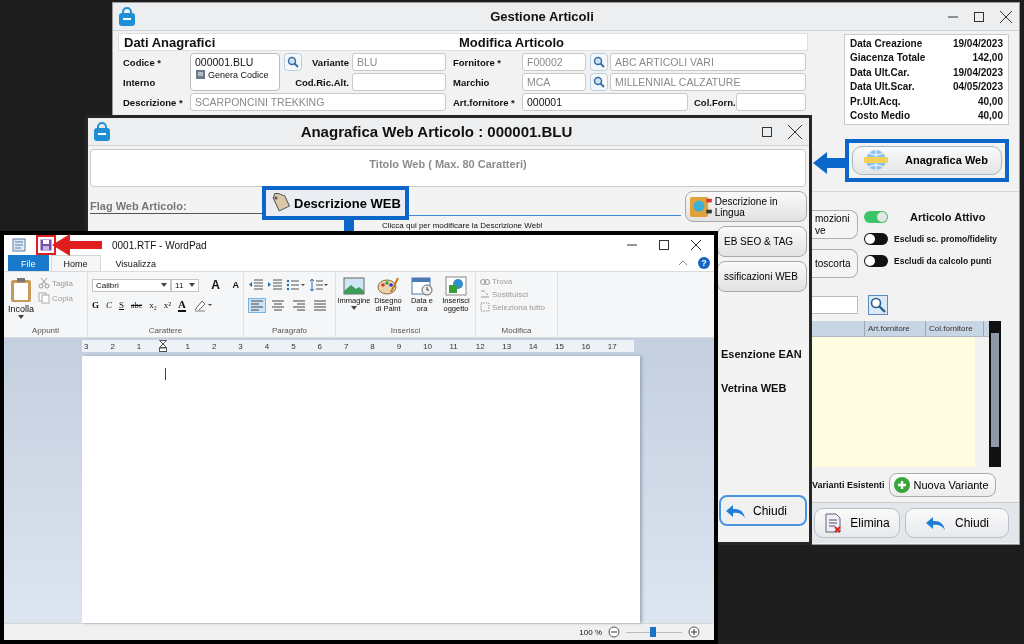  What do you see at coordinates (942, 485) in the screenshot?
I see `new-variant-button: Nuova Variante` at bounding box center [942, 485].